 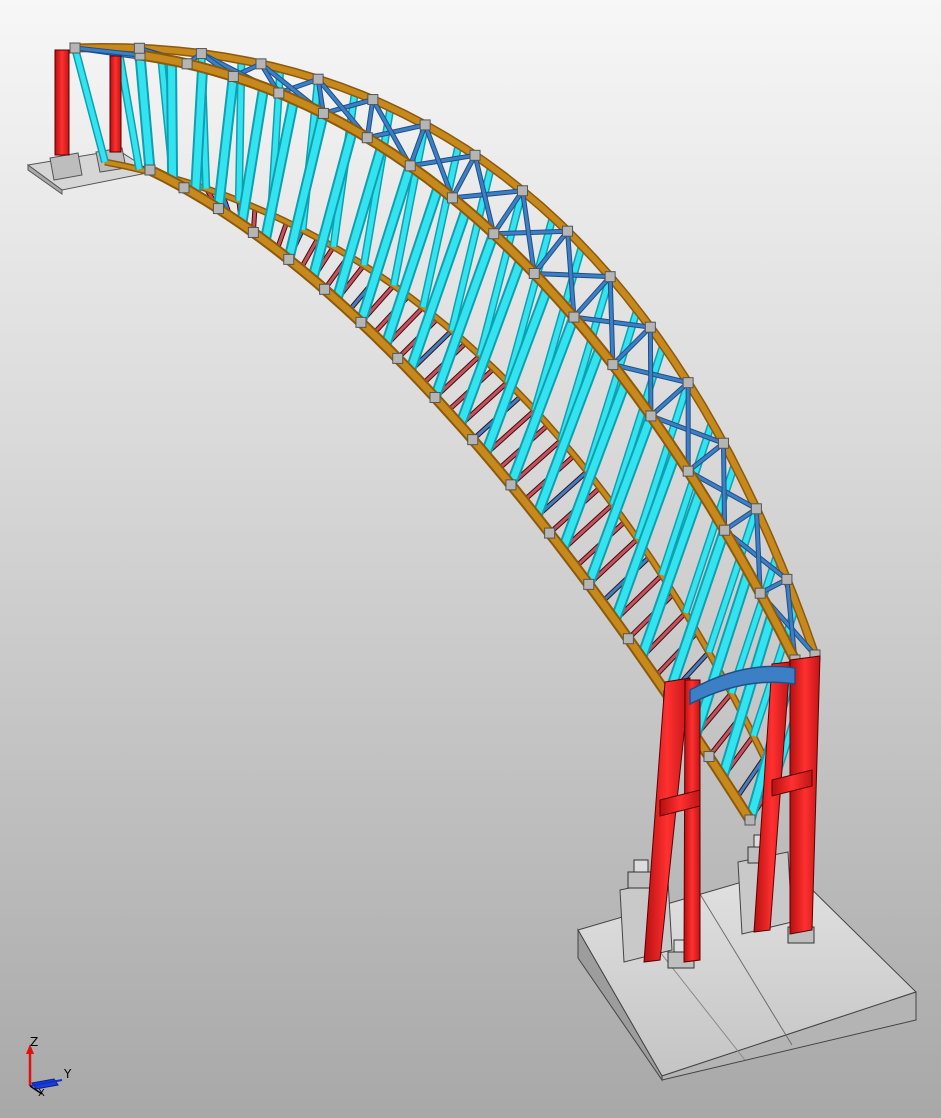 What do you see at coordinates (41, 1093) in the screenshot?
I see `x-axis-label: X` at bounding box center [41, 1093].